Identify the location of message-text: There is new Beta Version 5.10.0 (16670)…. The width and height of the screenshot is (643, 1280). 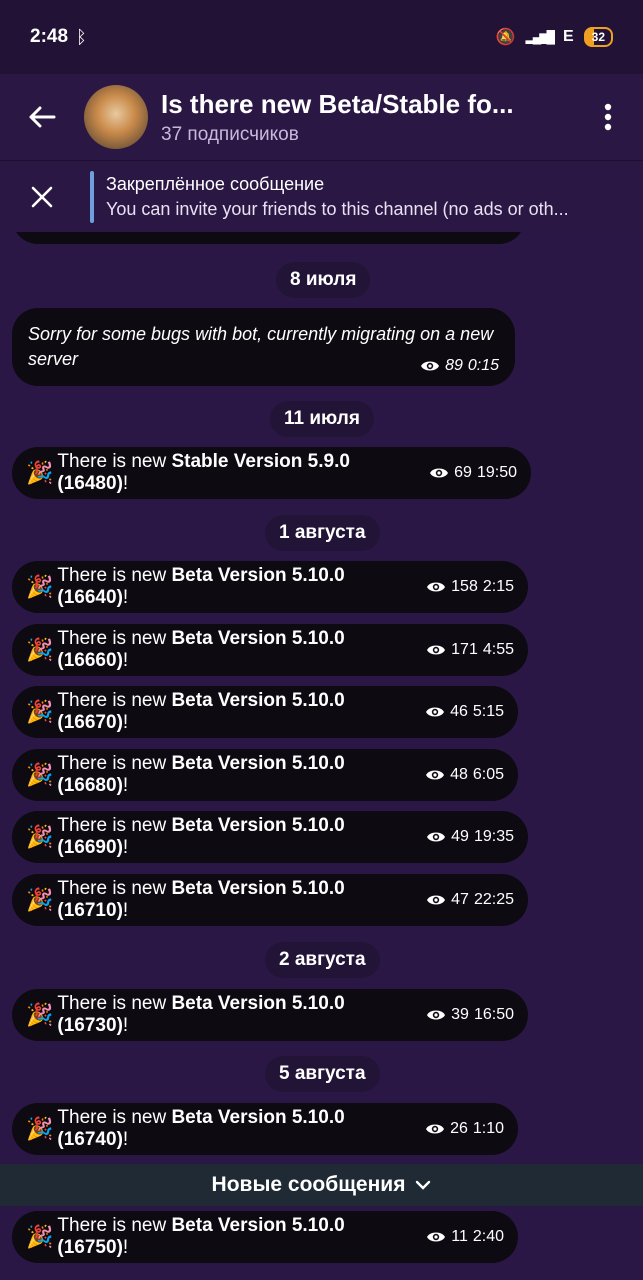
(201, 711).